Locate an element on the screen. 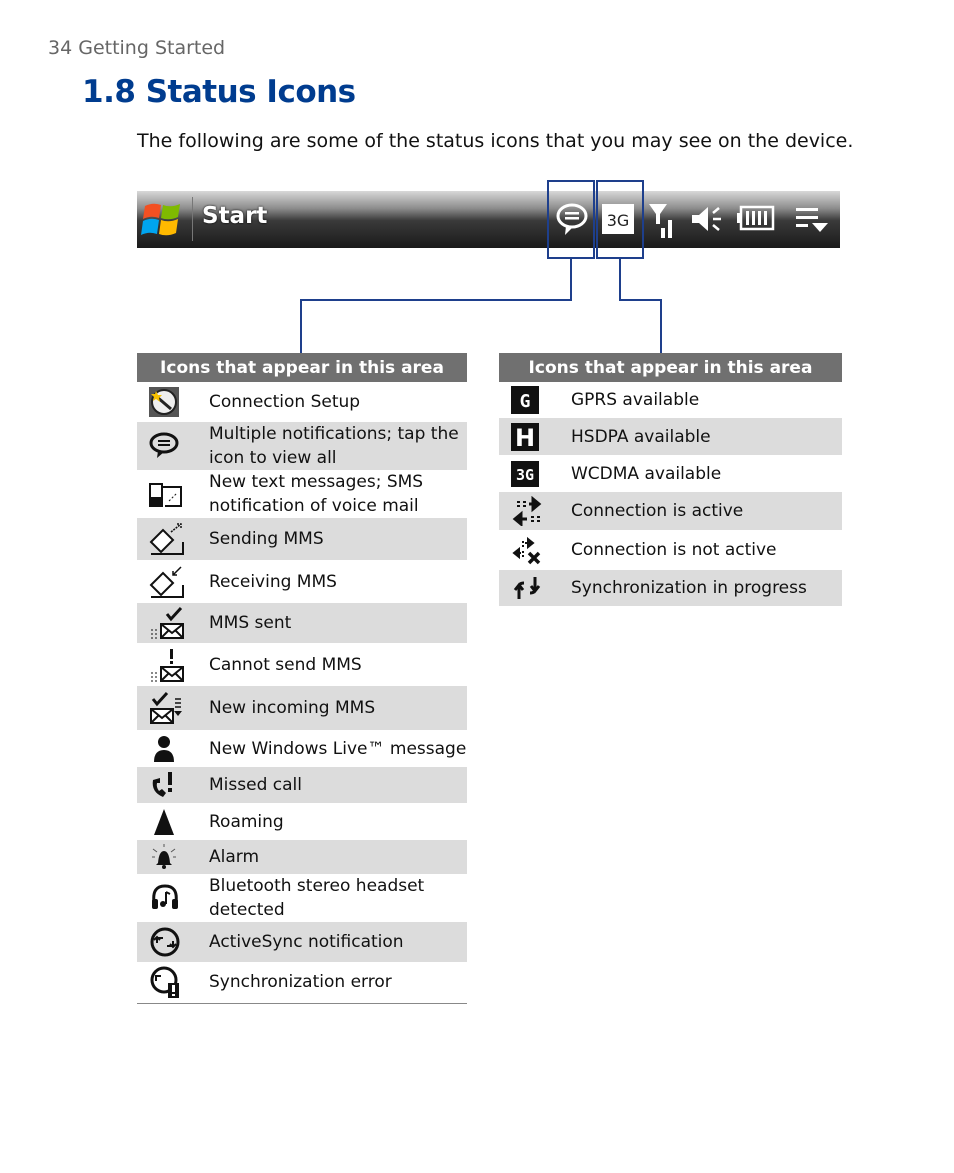 This screenshot has width=954, height=1173. row-label: Receiving MMS is located at coordinates (273, 581).